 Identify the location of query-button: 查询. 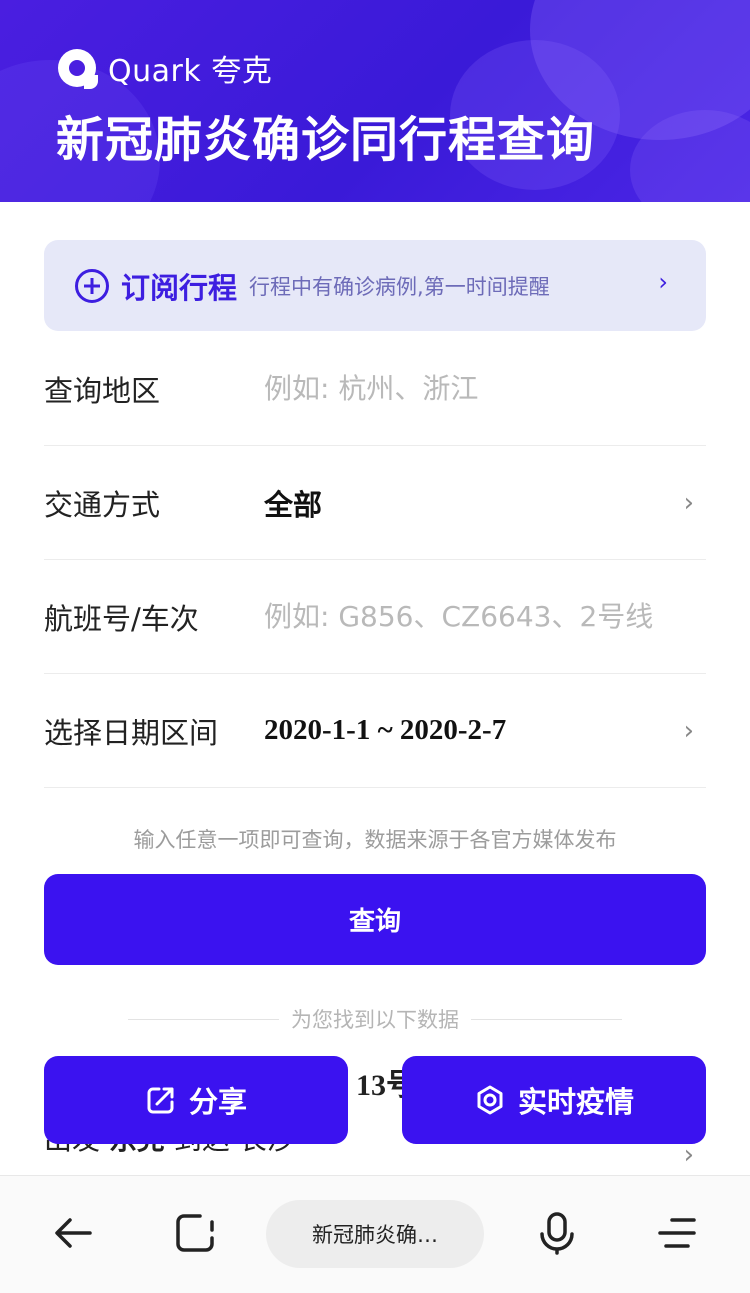
(375, 919).